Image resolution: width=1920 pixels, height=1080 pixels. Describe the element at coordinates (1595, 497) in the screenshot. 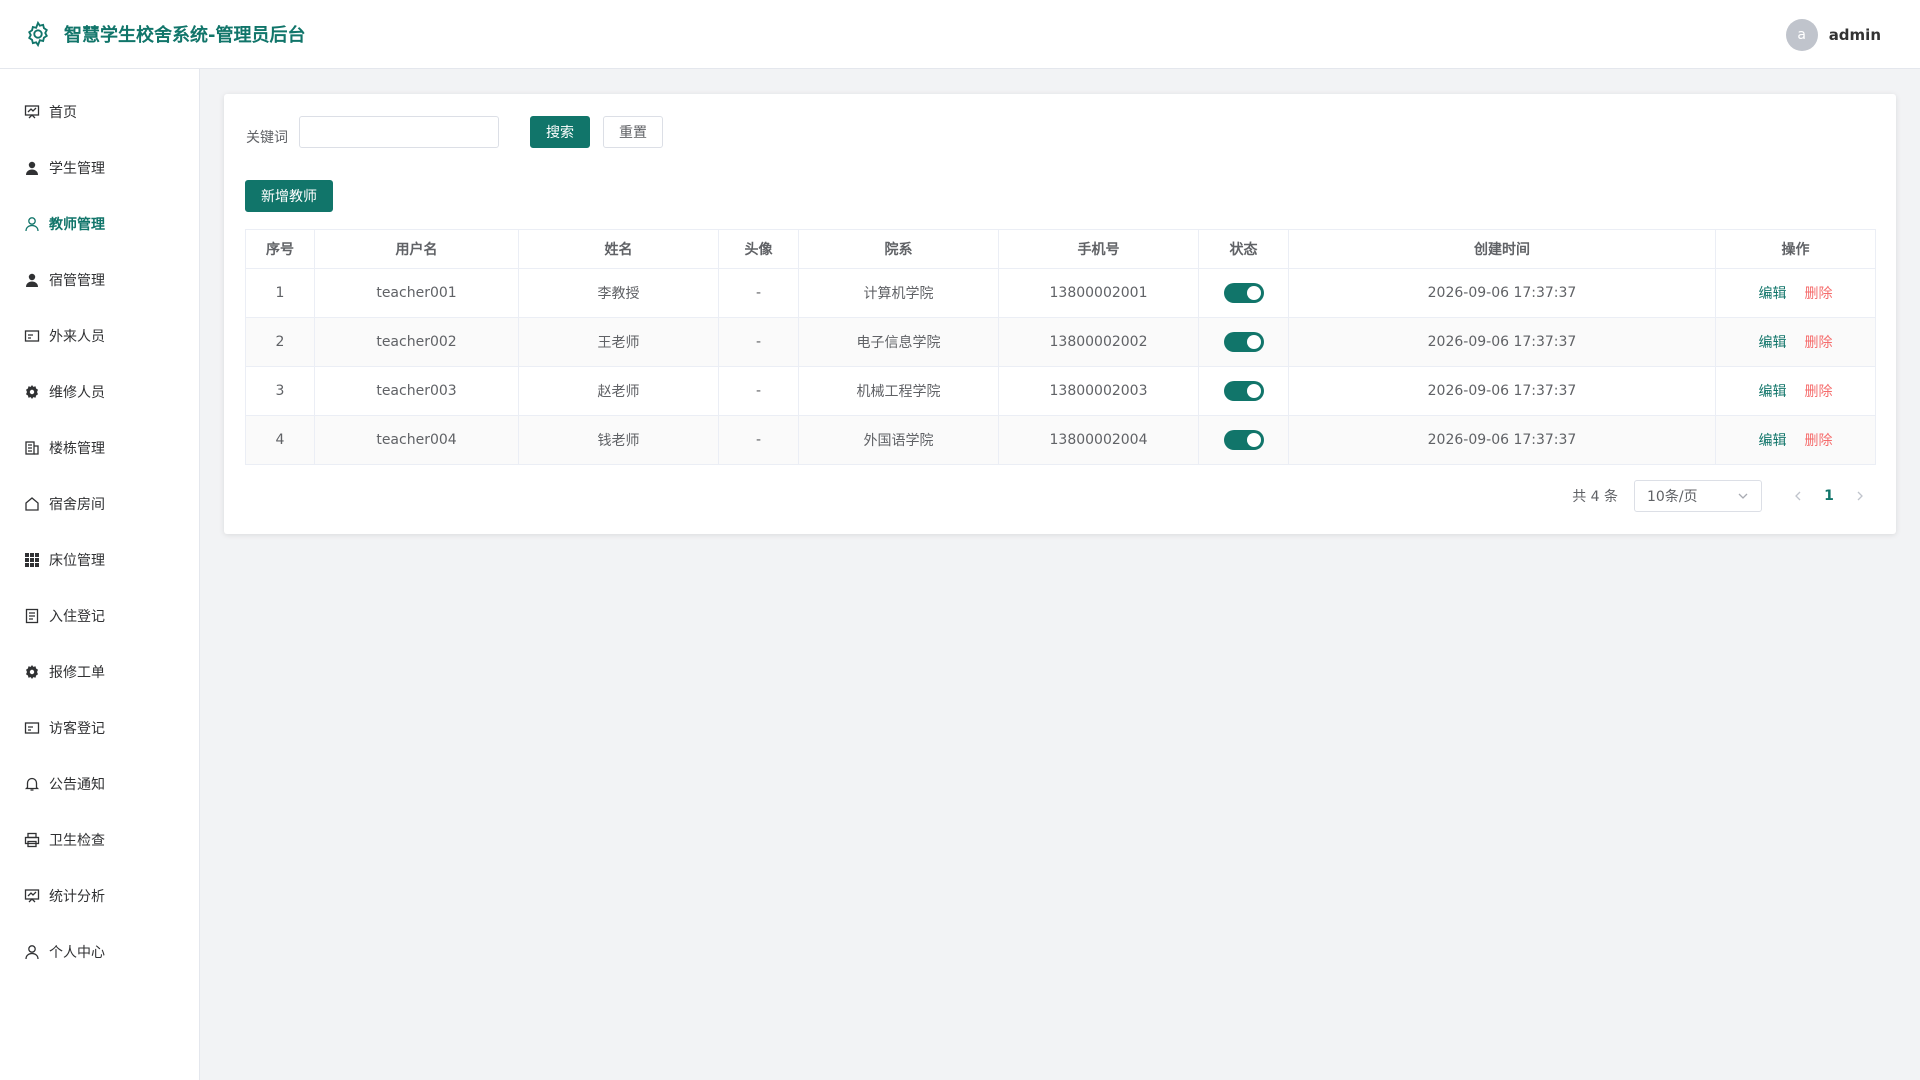

I see `total-count: 共 4 条` at that location.